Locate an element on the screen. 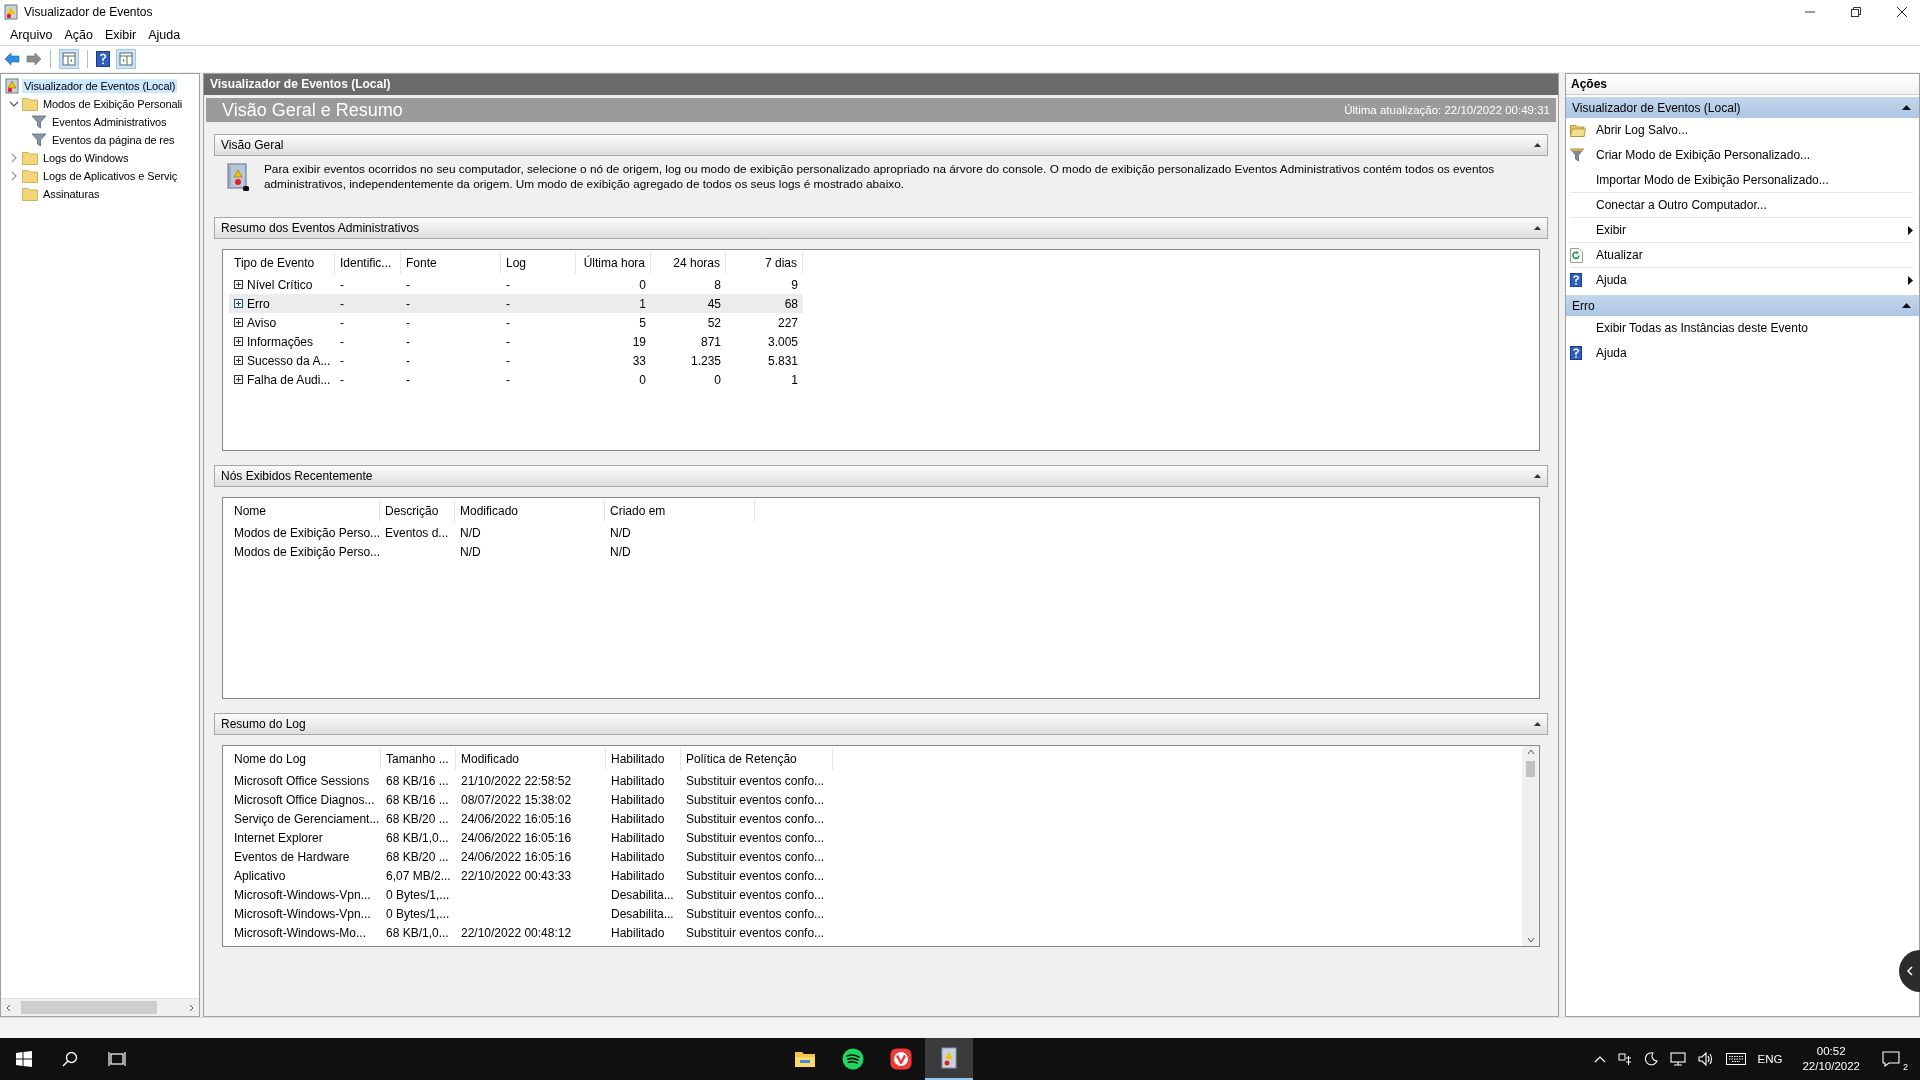 This screenshot has width=1920, height=1080. action-group-header: Erro is located at coordinates (1742, 305).